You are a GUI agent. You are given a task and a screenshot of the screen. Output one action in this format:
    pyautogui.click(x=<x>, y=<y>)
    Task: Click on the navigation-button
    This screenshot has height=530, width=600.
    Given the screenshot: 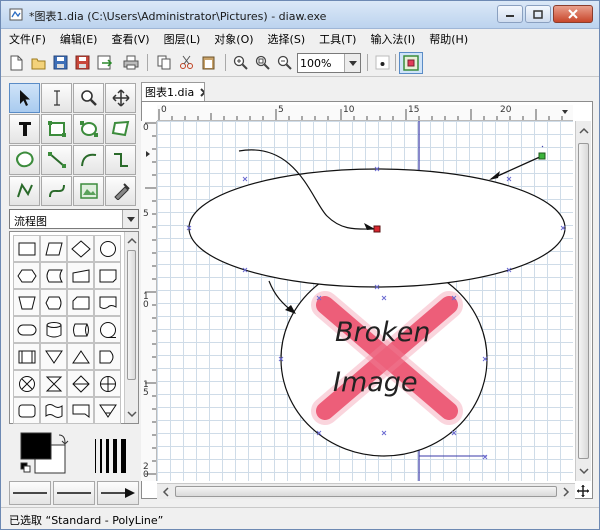 What is the action you would take?
    pyautogui.click(x=583, y=491)
    